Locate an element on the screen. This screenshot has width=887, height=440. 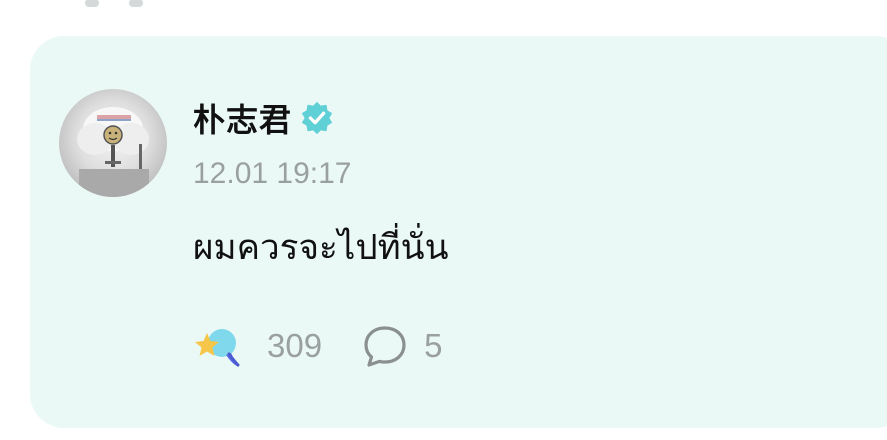
verified-badge-icon is located at coordinates (317, 118).